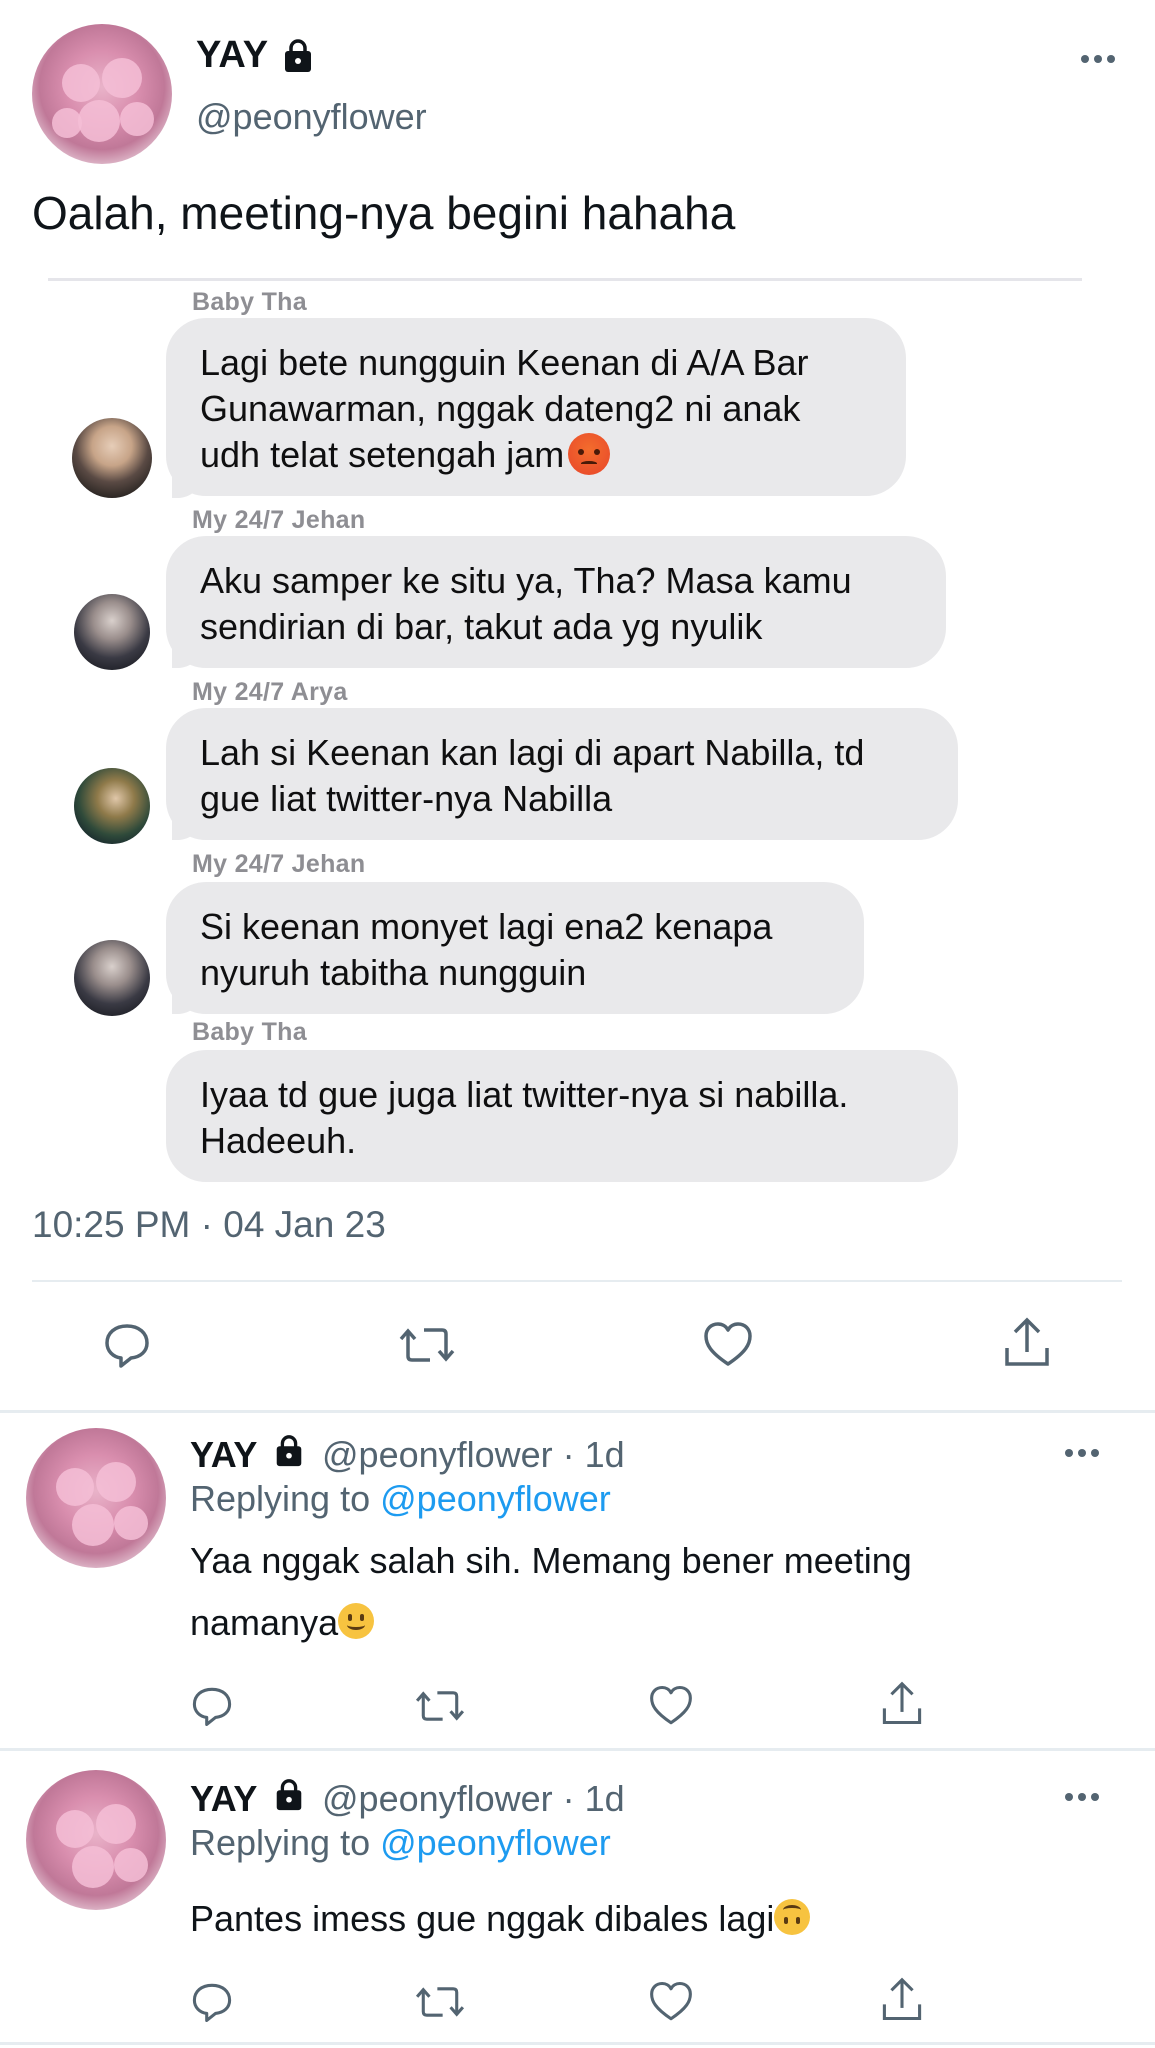 Image resolution: width=1155 pixels, height=2048 pixels. Describe the element at coordinates (536, 455) in the screenshot. I see `chat-line: udh telat setengah jam` at that location.